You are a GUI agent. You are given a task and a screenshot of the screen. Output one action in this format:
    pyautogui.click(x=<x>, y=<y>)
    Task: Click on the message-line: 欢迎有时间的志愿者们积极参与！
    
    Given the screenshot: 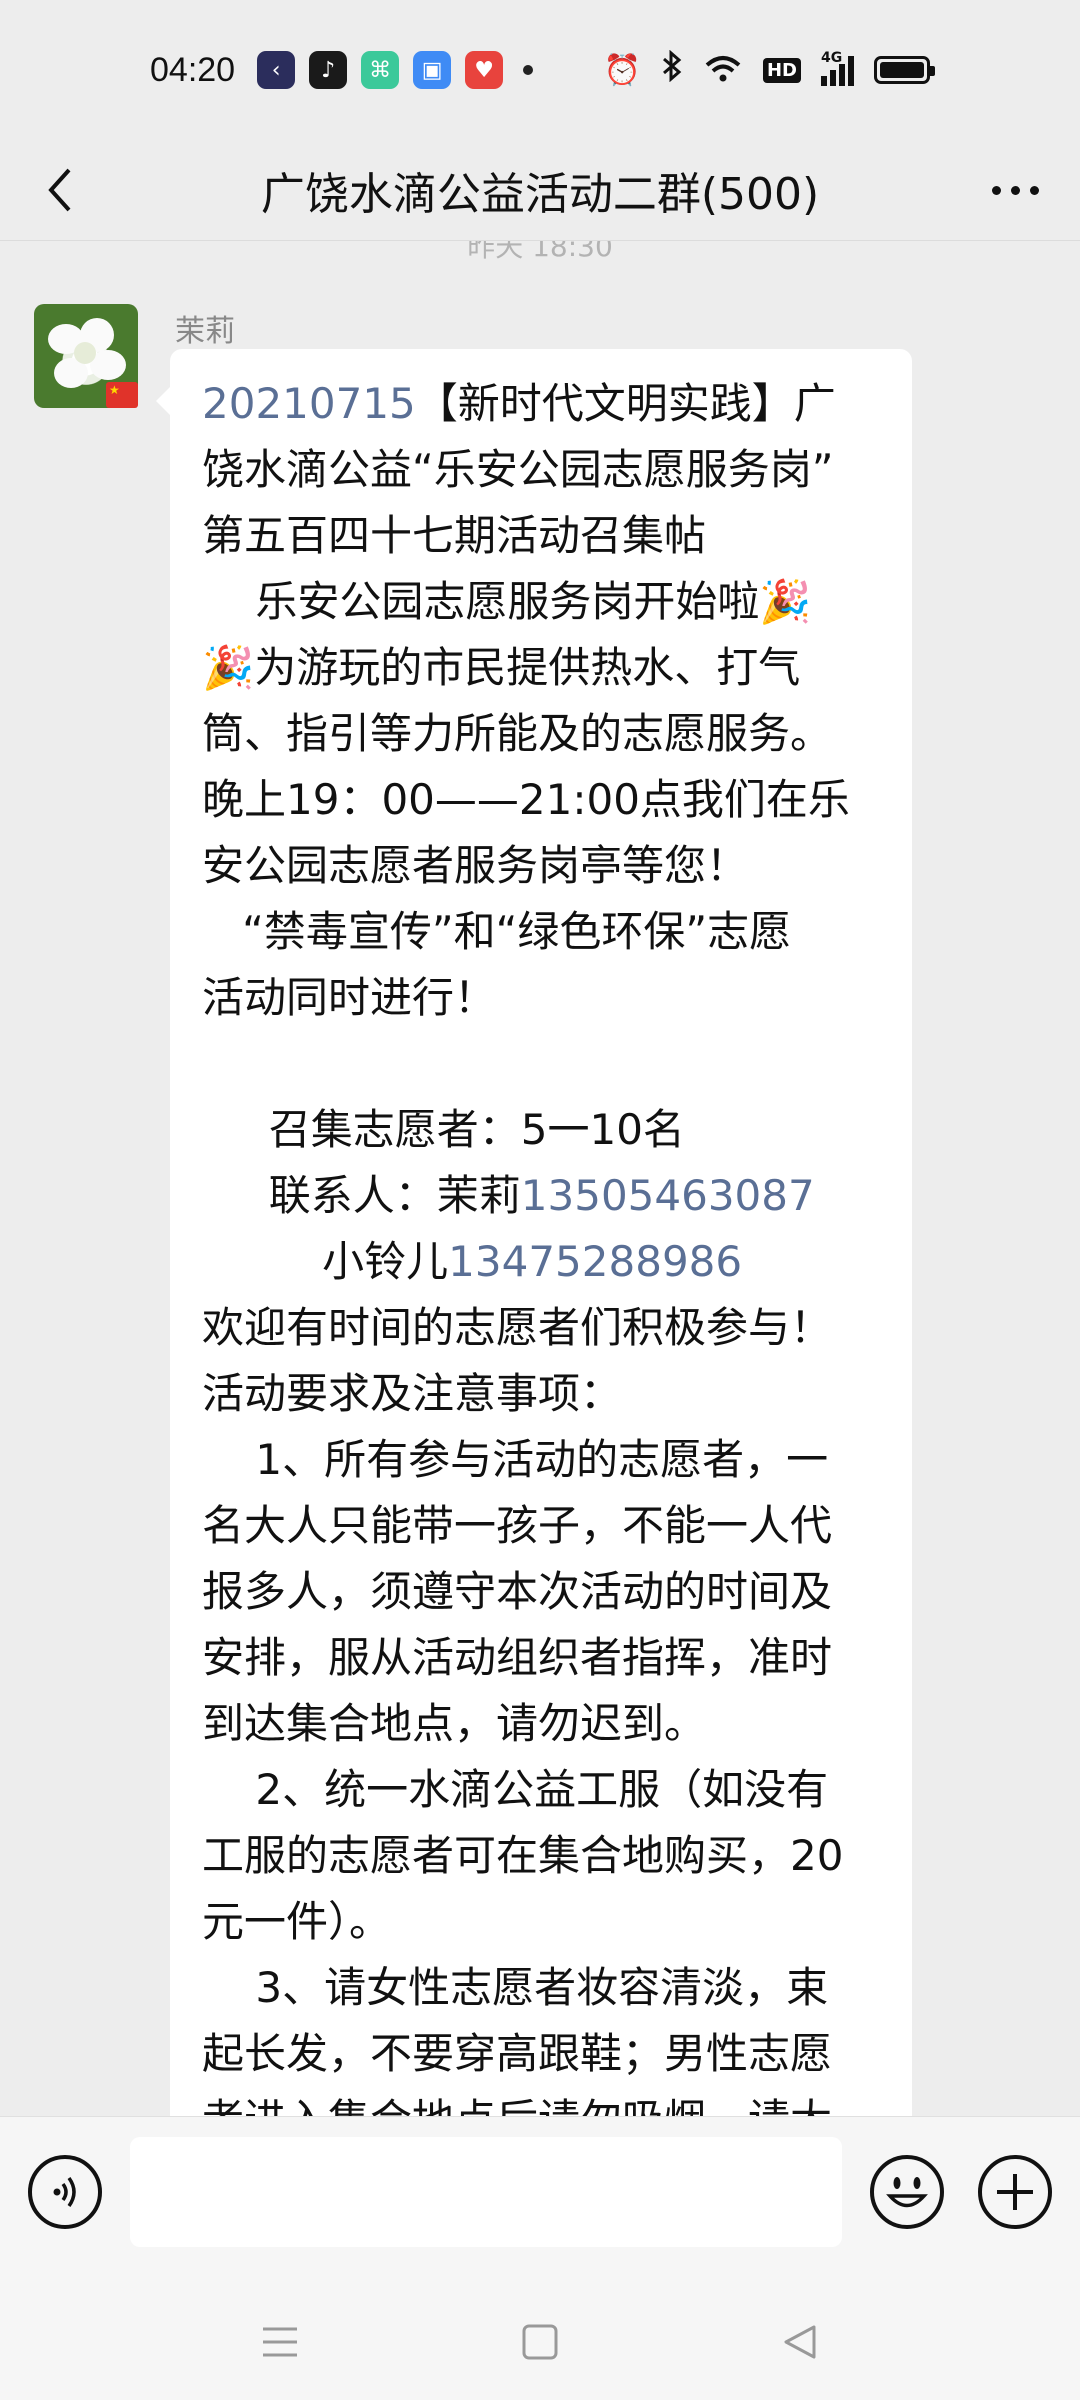 What is the action you would take?
    pyautogui.click(x=541, y=1328)
    